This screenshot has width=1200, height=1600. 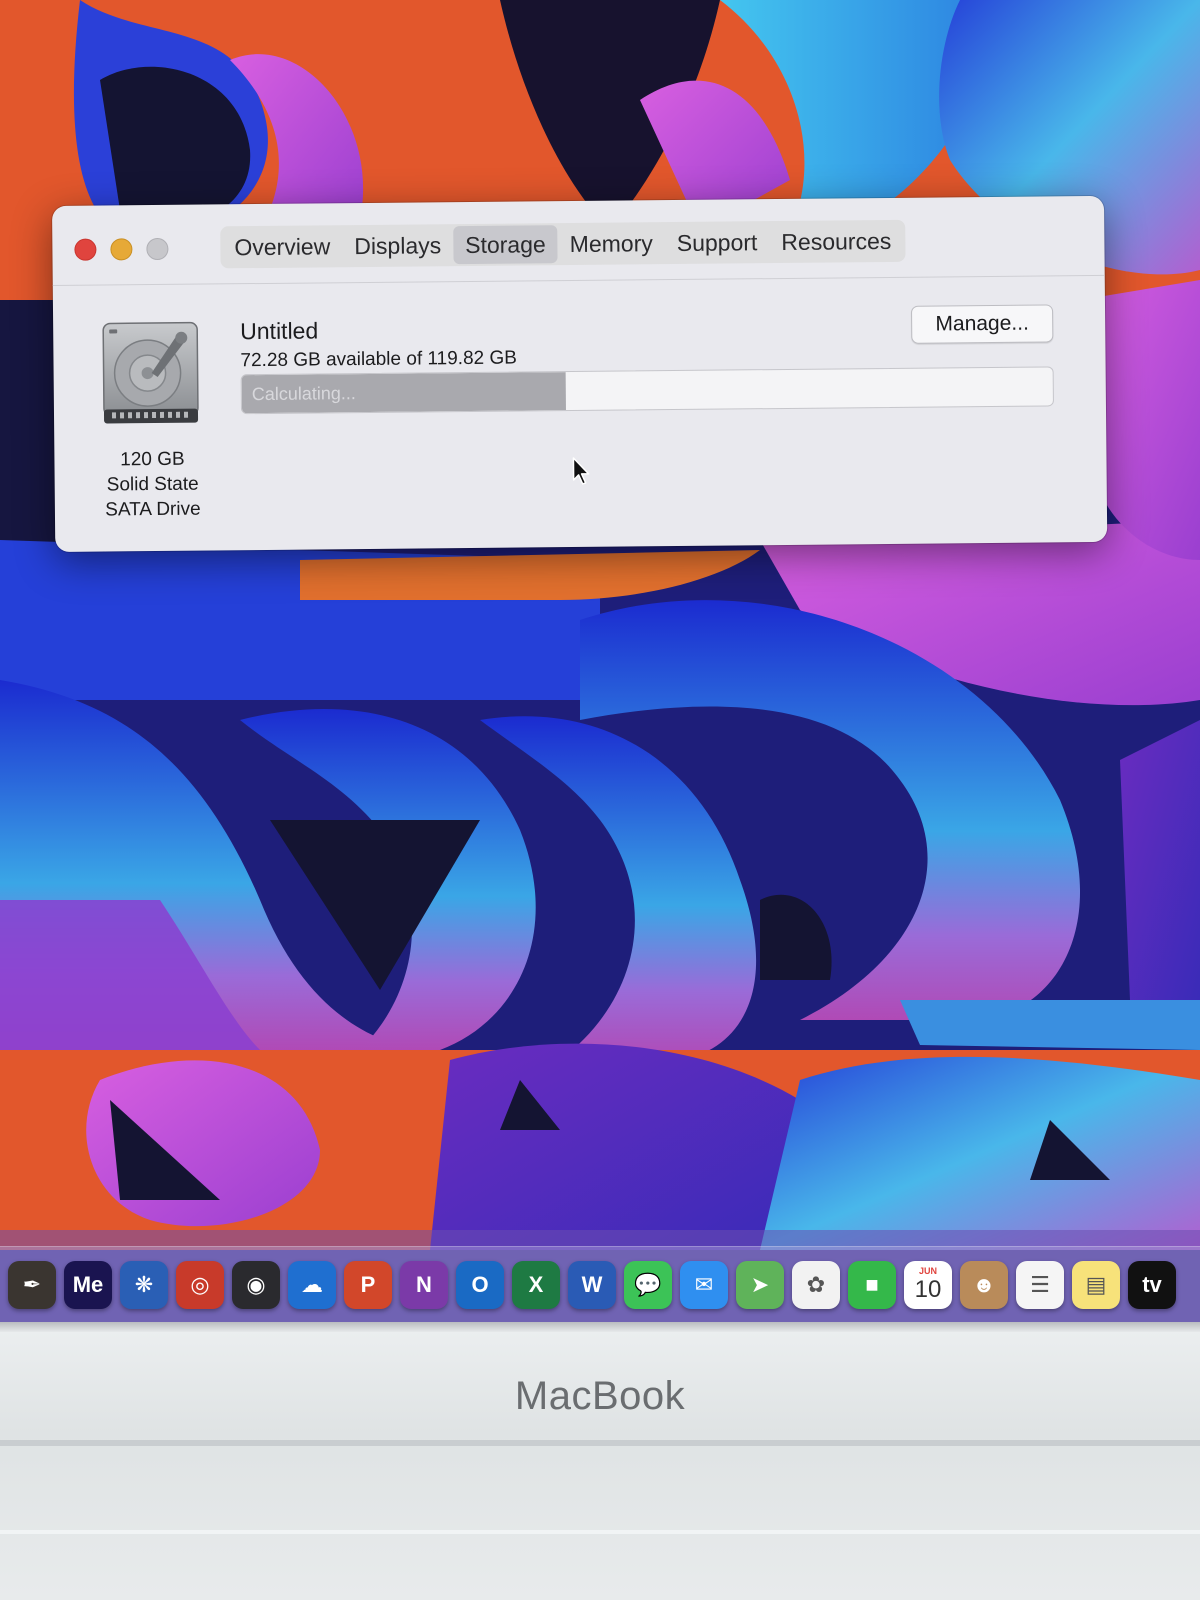 I want to click on tab-support: Support, so click(x=717, y=242).